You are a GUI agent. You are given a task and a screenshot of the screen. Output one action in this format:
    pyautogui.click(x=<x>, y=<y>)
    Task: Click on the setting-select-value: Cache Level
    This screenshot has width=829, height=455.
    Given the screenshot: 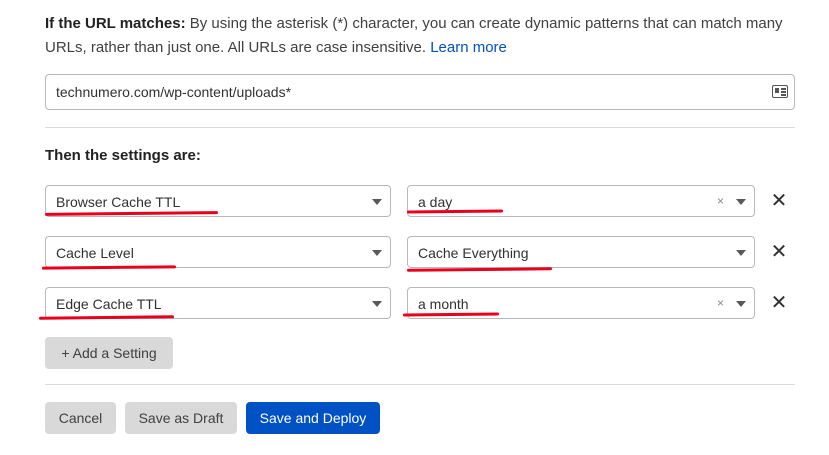 What is the action you would take?
    pyautogui.click(x=95, y=253)
    